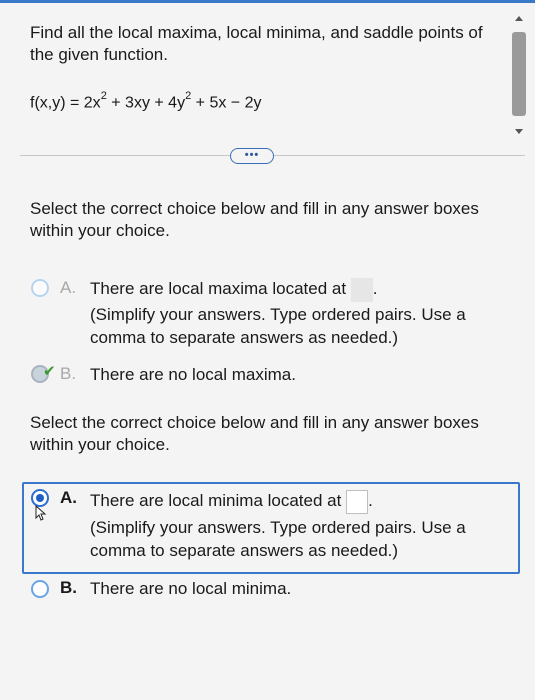  What do you see at coordinates (68, 287) in the screenshot?
I see `part1-choice-a-letter: A.` at bounding box center [68, 287].